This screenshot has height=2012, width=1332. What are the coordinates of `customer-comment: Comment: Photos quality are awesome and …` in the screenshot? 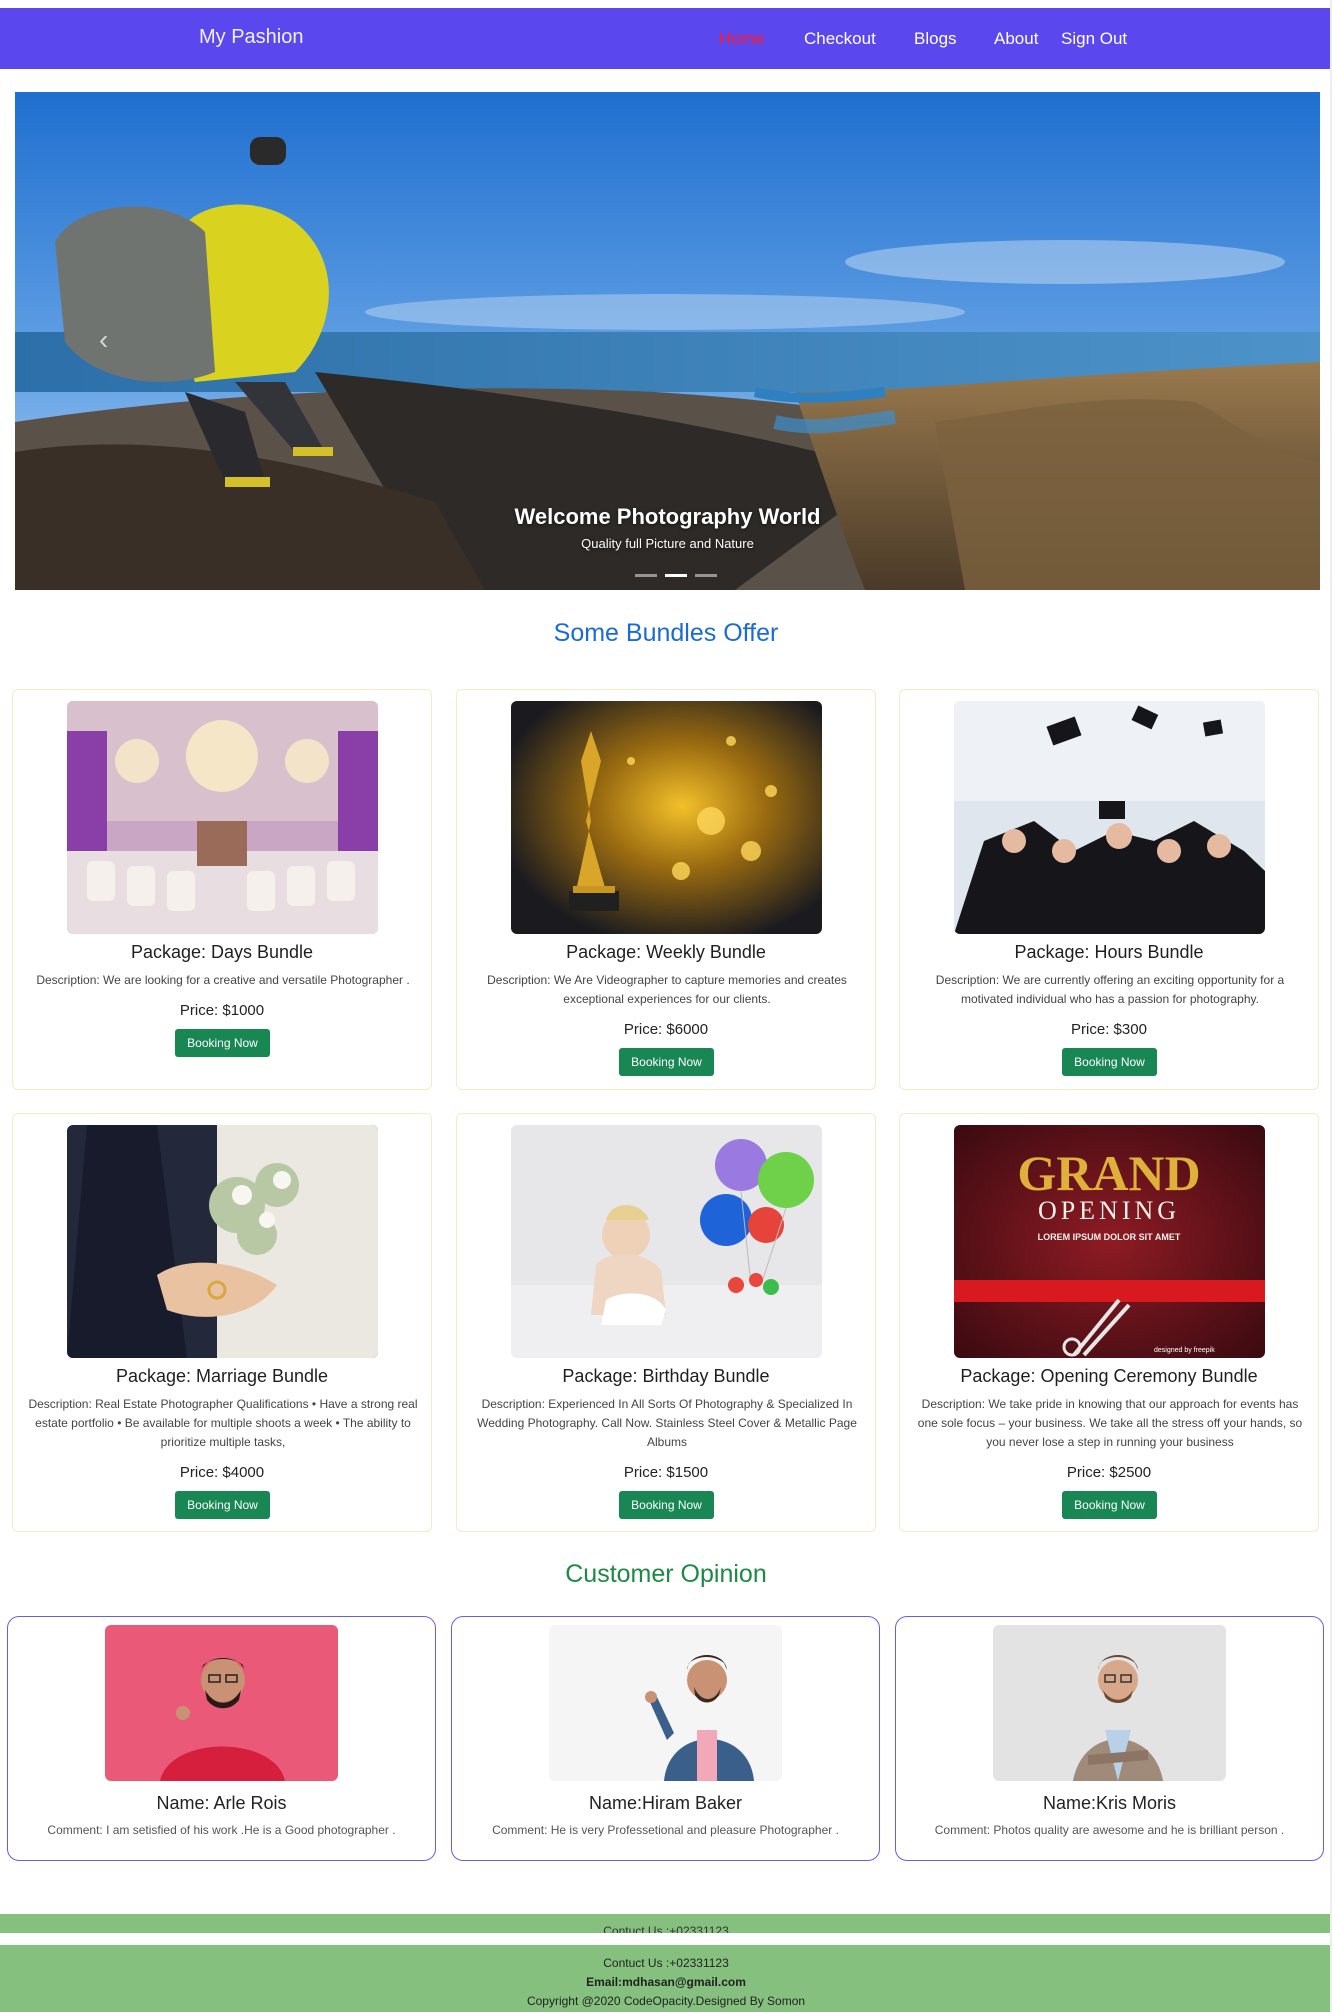 It's located at (1109, 1830).